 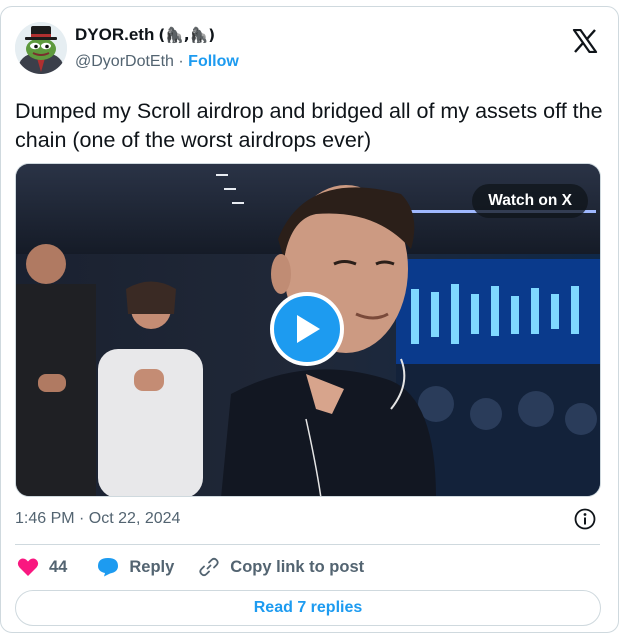 I want to click on reply-button: Reply, so click(x=135, y=567).